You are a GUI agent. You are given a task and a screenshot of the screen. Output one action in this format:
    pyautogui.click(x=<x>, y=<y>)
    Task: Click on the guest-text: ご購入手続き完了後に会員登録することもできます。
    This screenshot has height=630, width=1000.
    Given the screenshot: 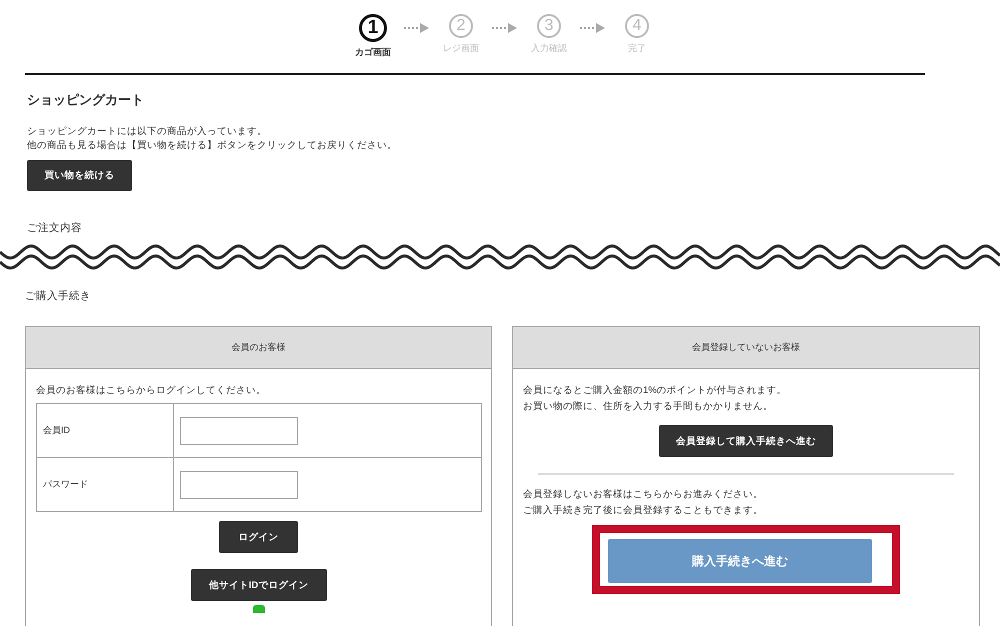 What is the action you would take?
    pyautogui.click(x=643, y=511)
    